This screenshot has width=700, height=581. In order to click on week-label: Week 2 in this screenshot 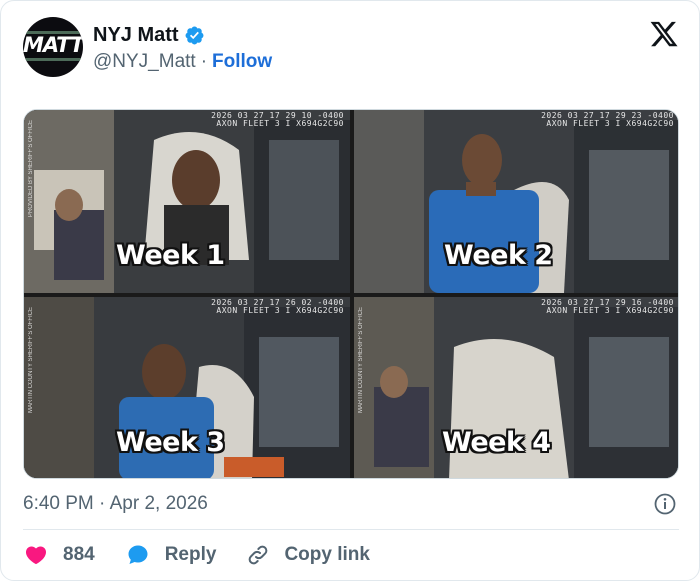, I will do `click(498, 255)`.